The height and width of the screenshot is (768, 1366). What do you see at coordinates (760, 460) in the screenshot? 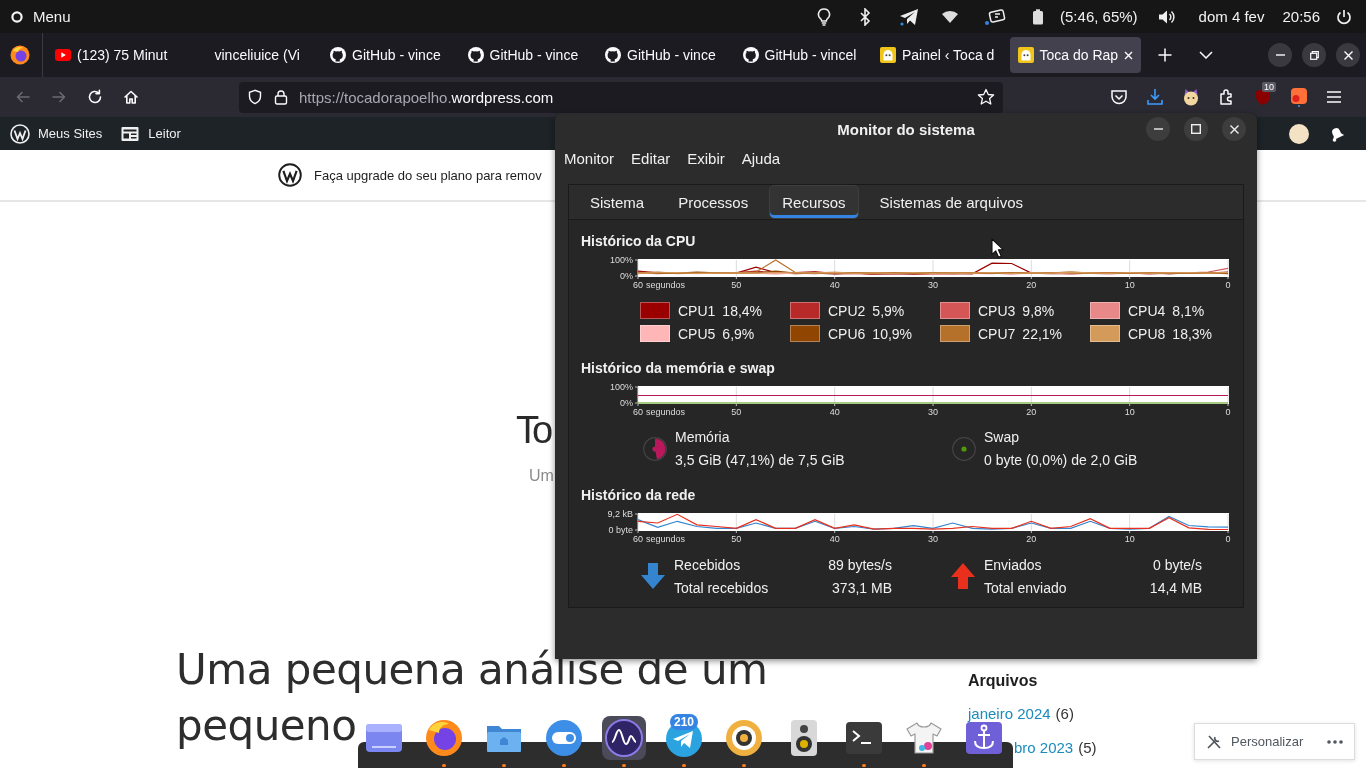
I see `legend-reading: 3,5 GiB (47,1%) de 7,5 GiB` at bounding box center [760, 460].